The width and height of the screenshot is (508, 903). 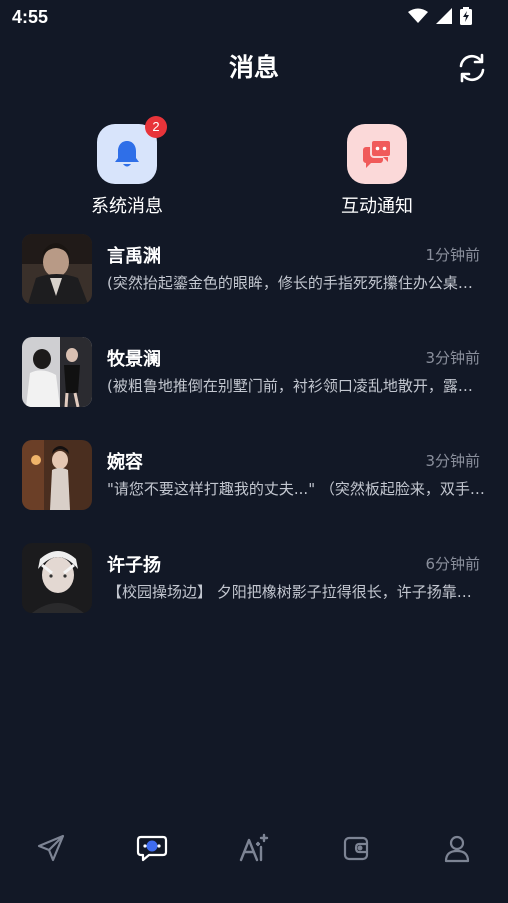 I want to click on conversation-item: 言禹渊 1分钟前 (突然抬起鎏金色的眼眸，修长的手指死死攥住办公桌边缘, so click(x=254, y=283).